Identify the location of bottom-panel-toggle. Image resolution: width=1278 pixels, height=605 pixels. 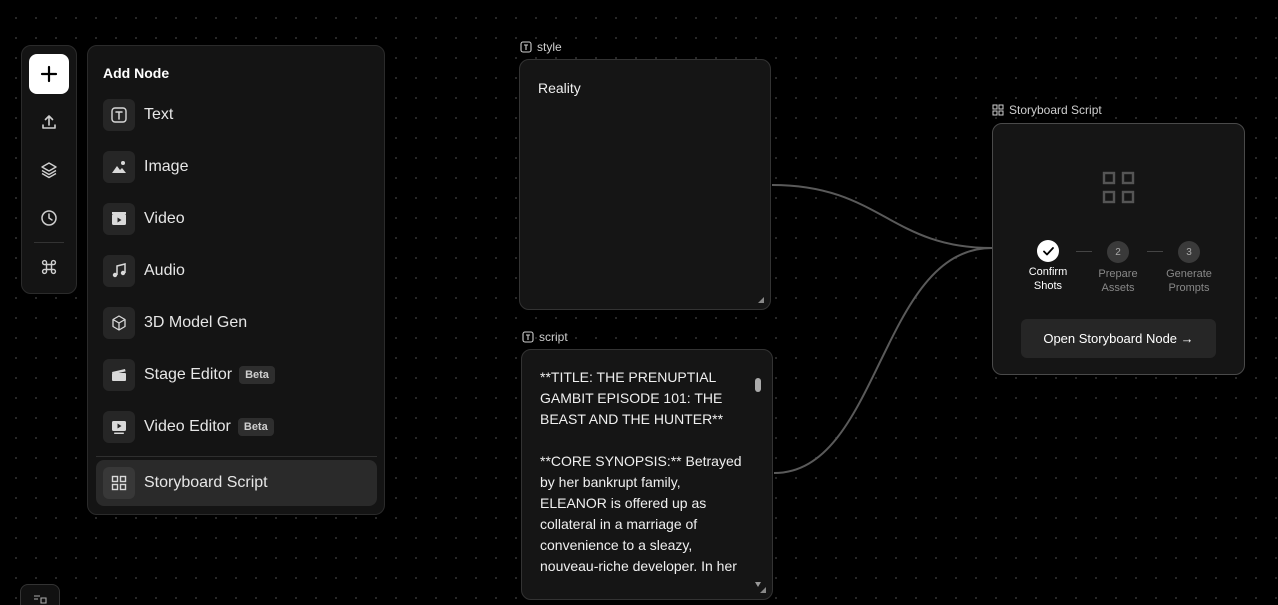
(40, 594).